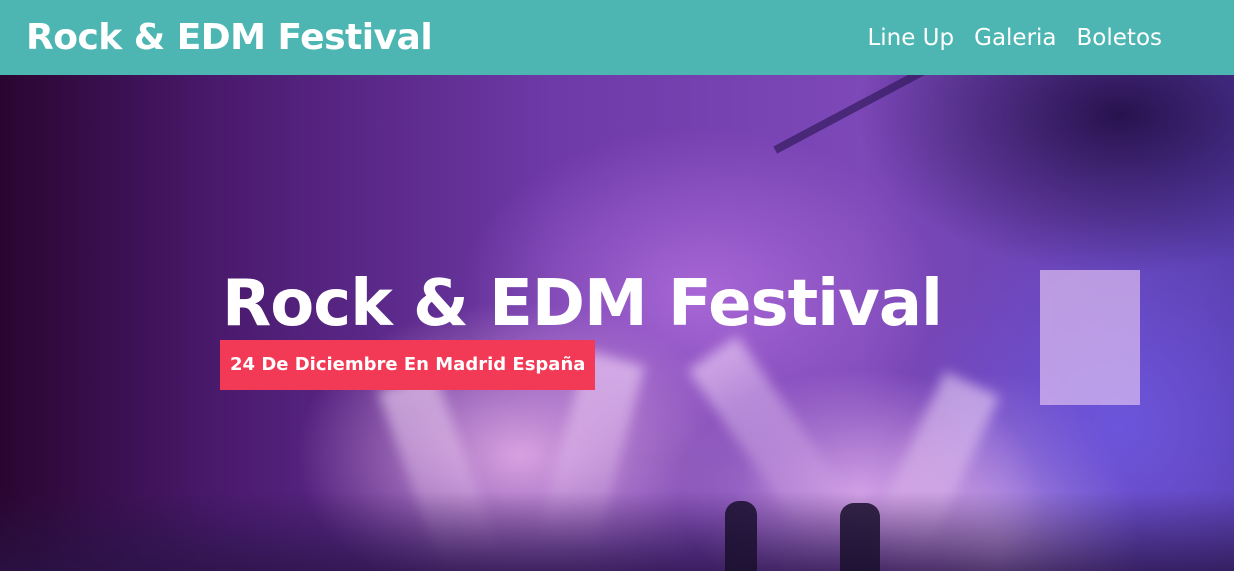 This screenshot has width=1234, height=571. I want to click on nav-link-galeria: Galeria, so click(1015, 38).